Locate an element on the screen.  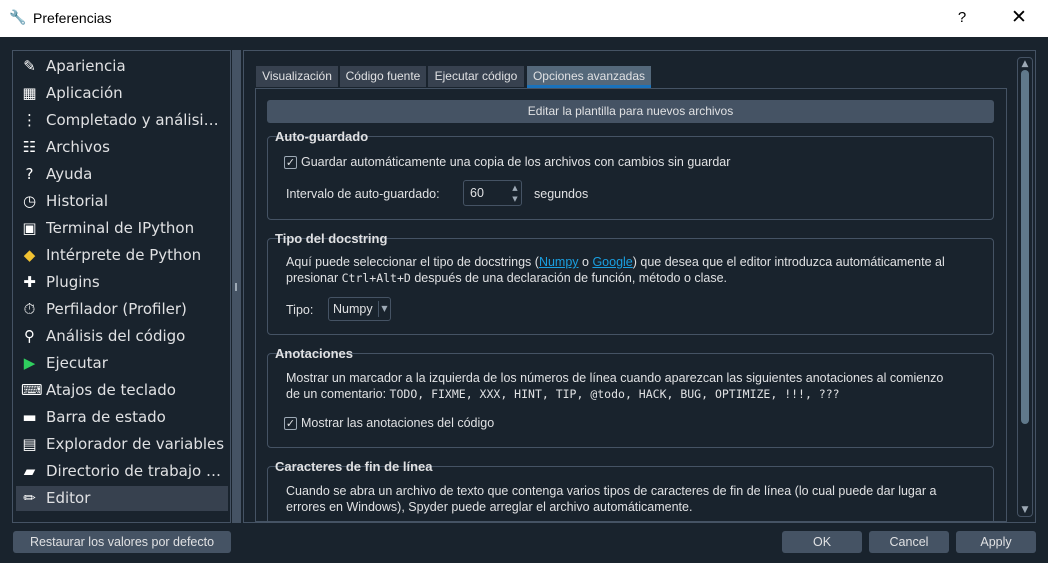
sidebar-item-label: Análisis del código is located at coordinates (116, 336).